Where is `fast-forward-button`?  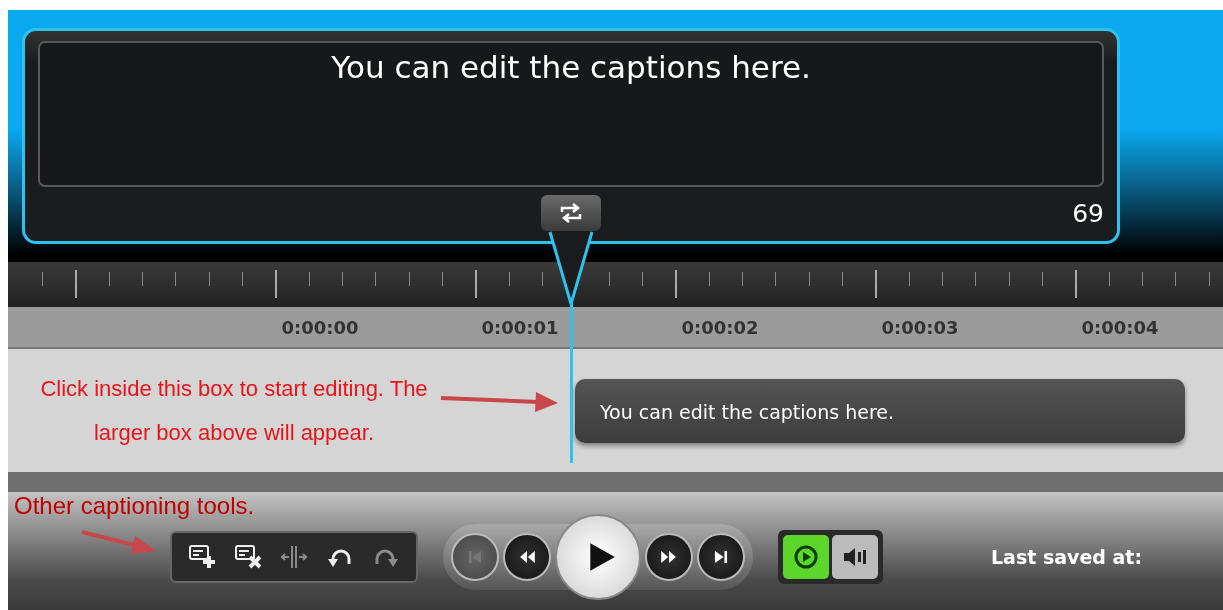 fast-forward-button is located at coordinates (669, 557).